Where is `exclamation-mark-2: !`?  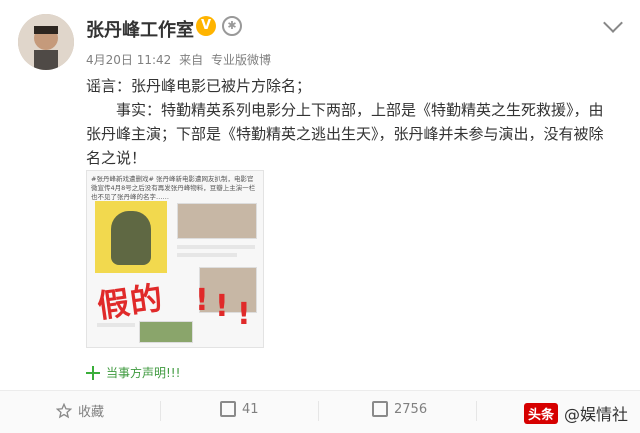
exclamation-mark-2: ! is located at coordinates (222, 306).